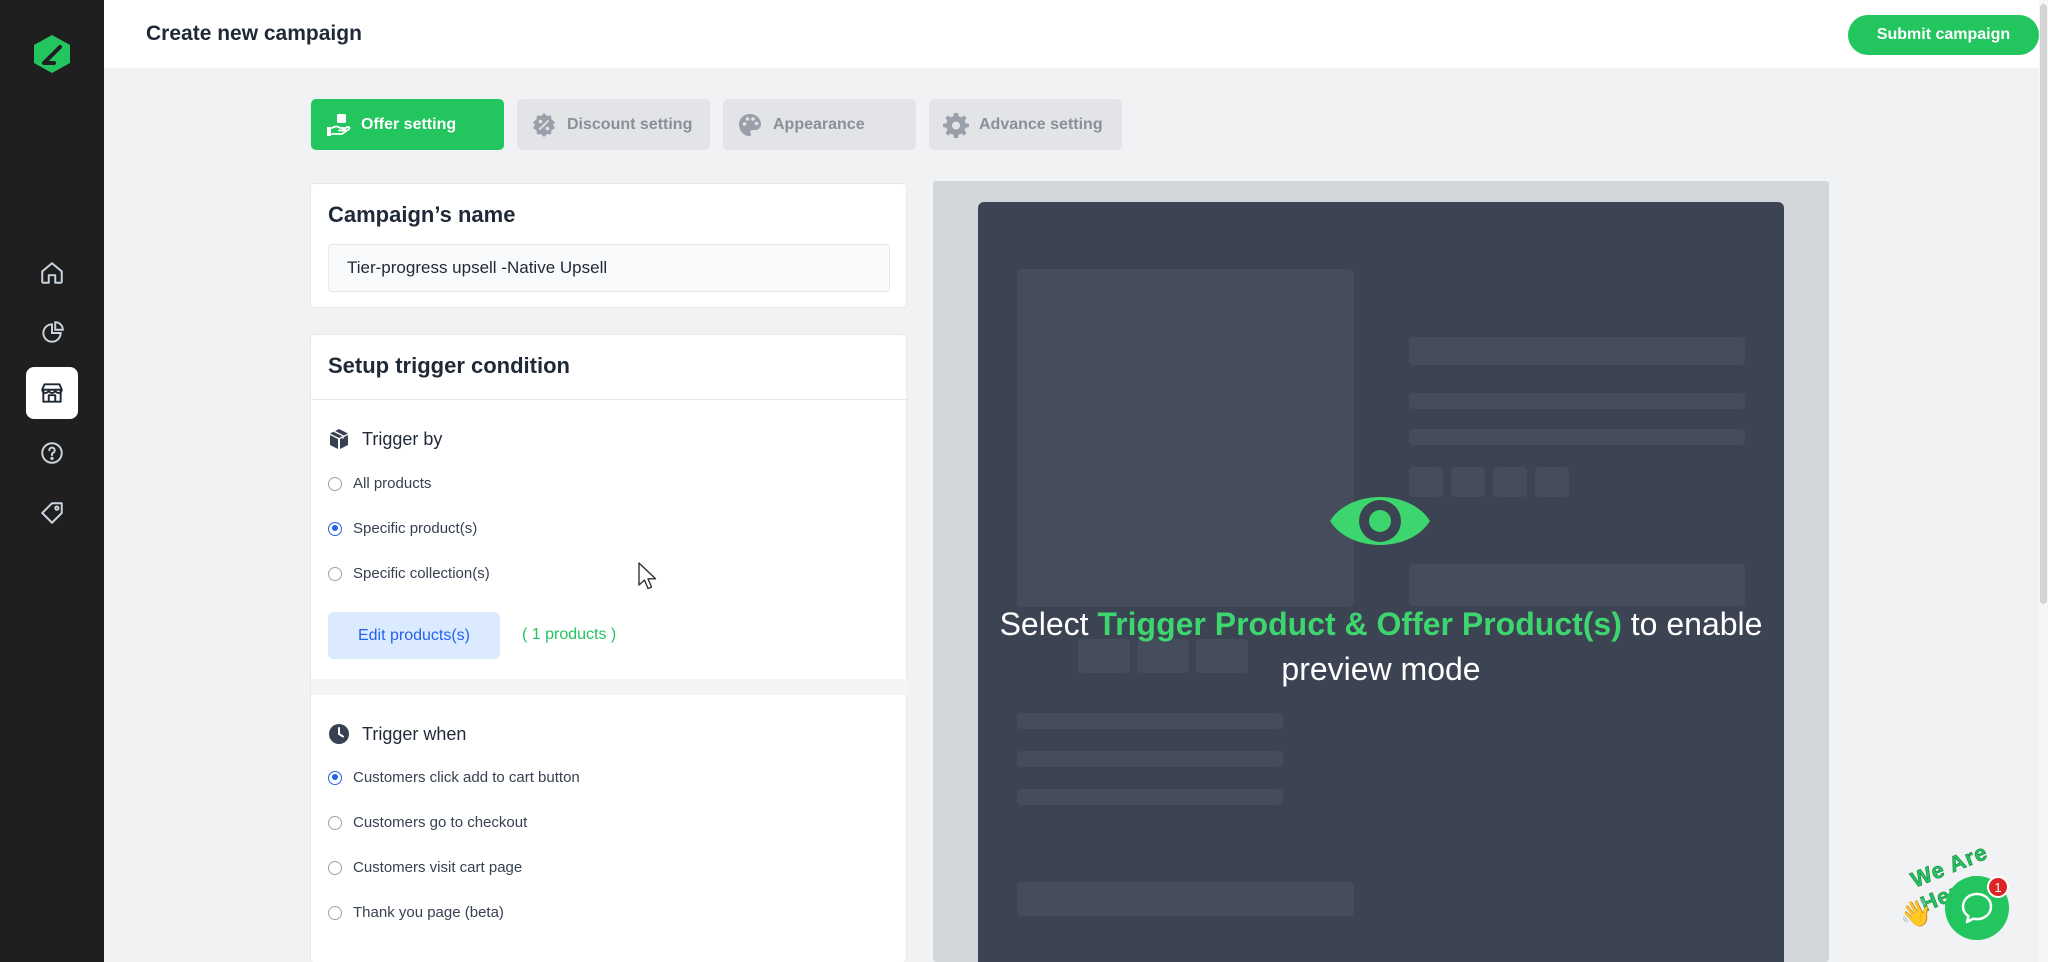 Image resolution: width=2048 pixels, height=962 pixels. What do you see at coordinates (1185, 438) in the screenshot?
I see `skeleton-image` at bounding box center [1185, 438].